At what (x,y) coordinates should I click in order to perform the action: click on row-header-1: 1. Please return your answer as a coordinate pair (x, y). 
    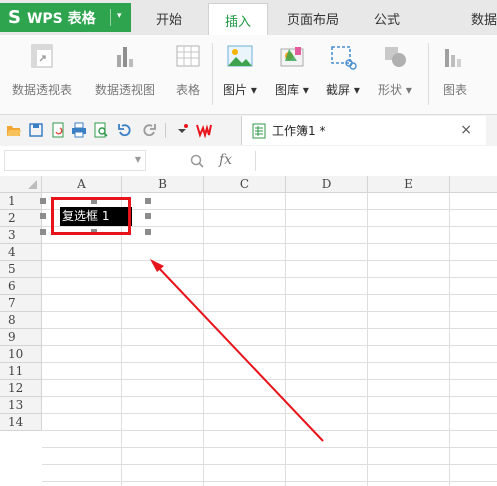
    Looking at the image, I should click on (21, 201).